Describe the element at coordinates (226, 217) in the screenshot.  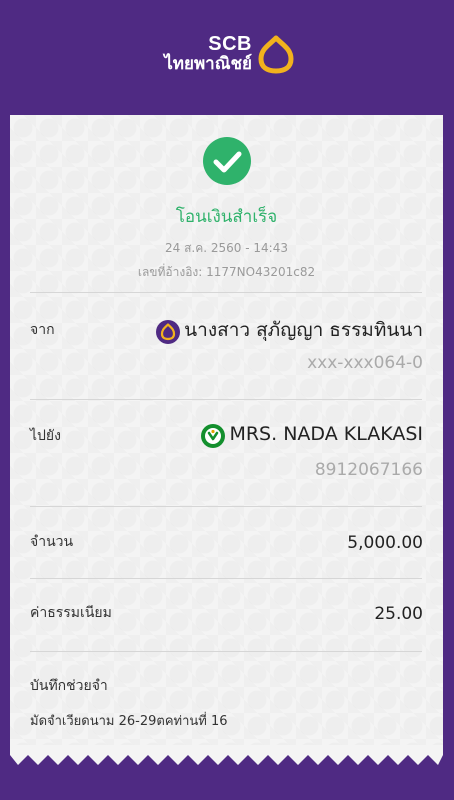
I see `transfer-status: โอนเงินสำเร็จ` at that location.